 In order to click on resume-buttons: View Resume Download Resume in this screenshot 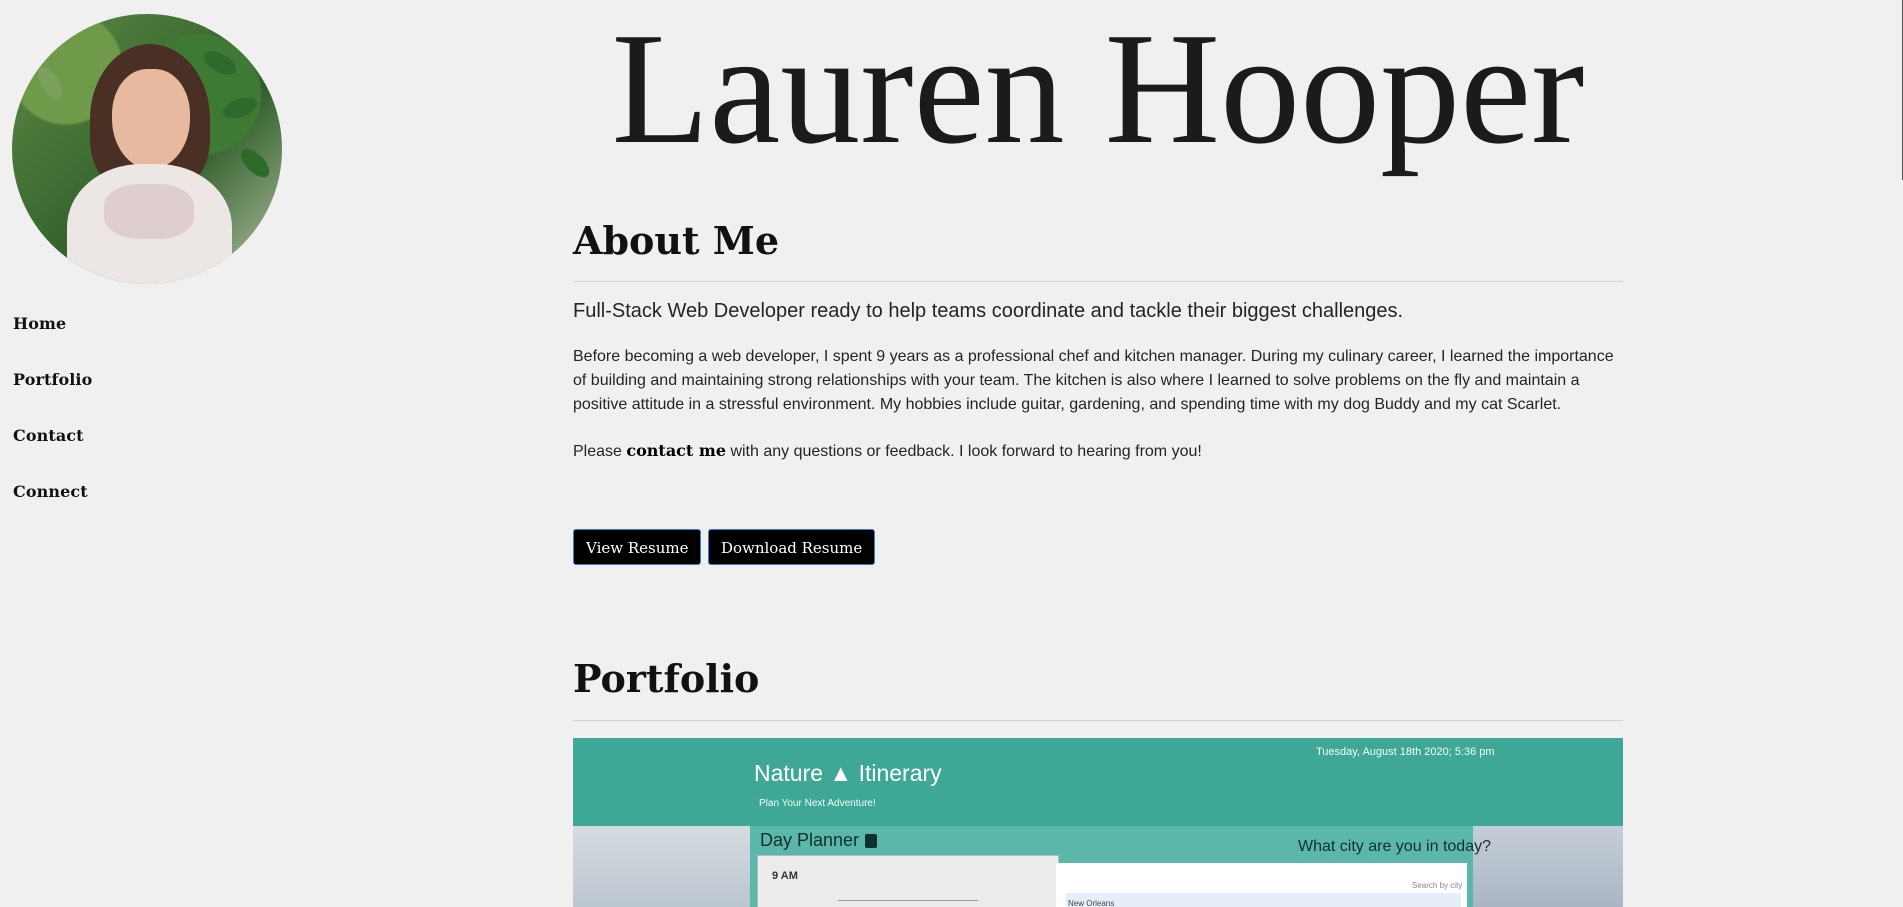, I will do `click(725, 547)`.